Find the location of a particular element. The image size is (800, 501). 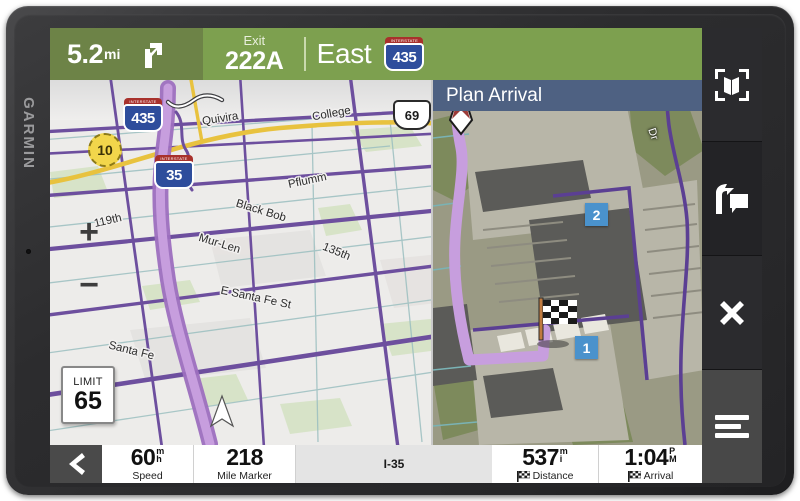

arrival-meridiem: P M is located at coordinates (673, 455).